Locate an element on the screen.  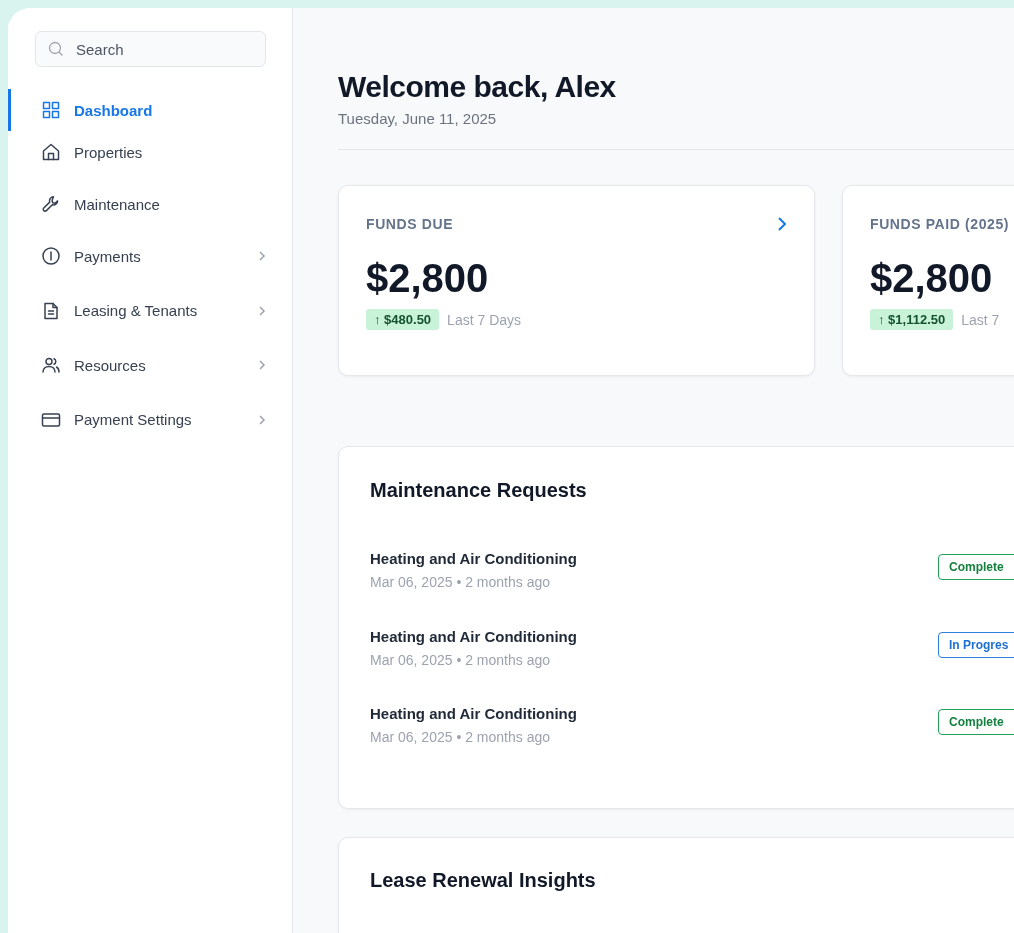
period-text: Last 7 is located at coordinates (980, 319).